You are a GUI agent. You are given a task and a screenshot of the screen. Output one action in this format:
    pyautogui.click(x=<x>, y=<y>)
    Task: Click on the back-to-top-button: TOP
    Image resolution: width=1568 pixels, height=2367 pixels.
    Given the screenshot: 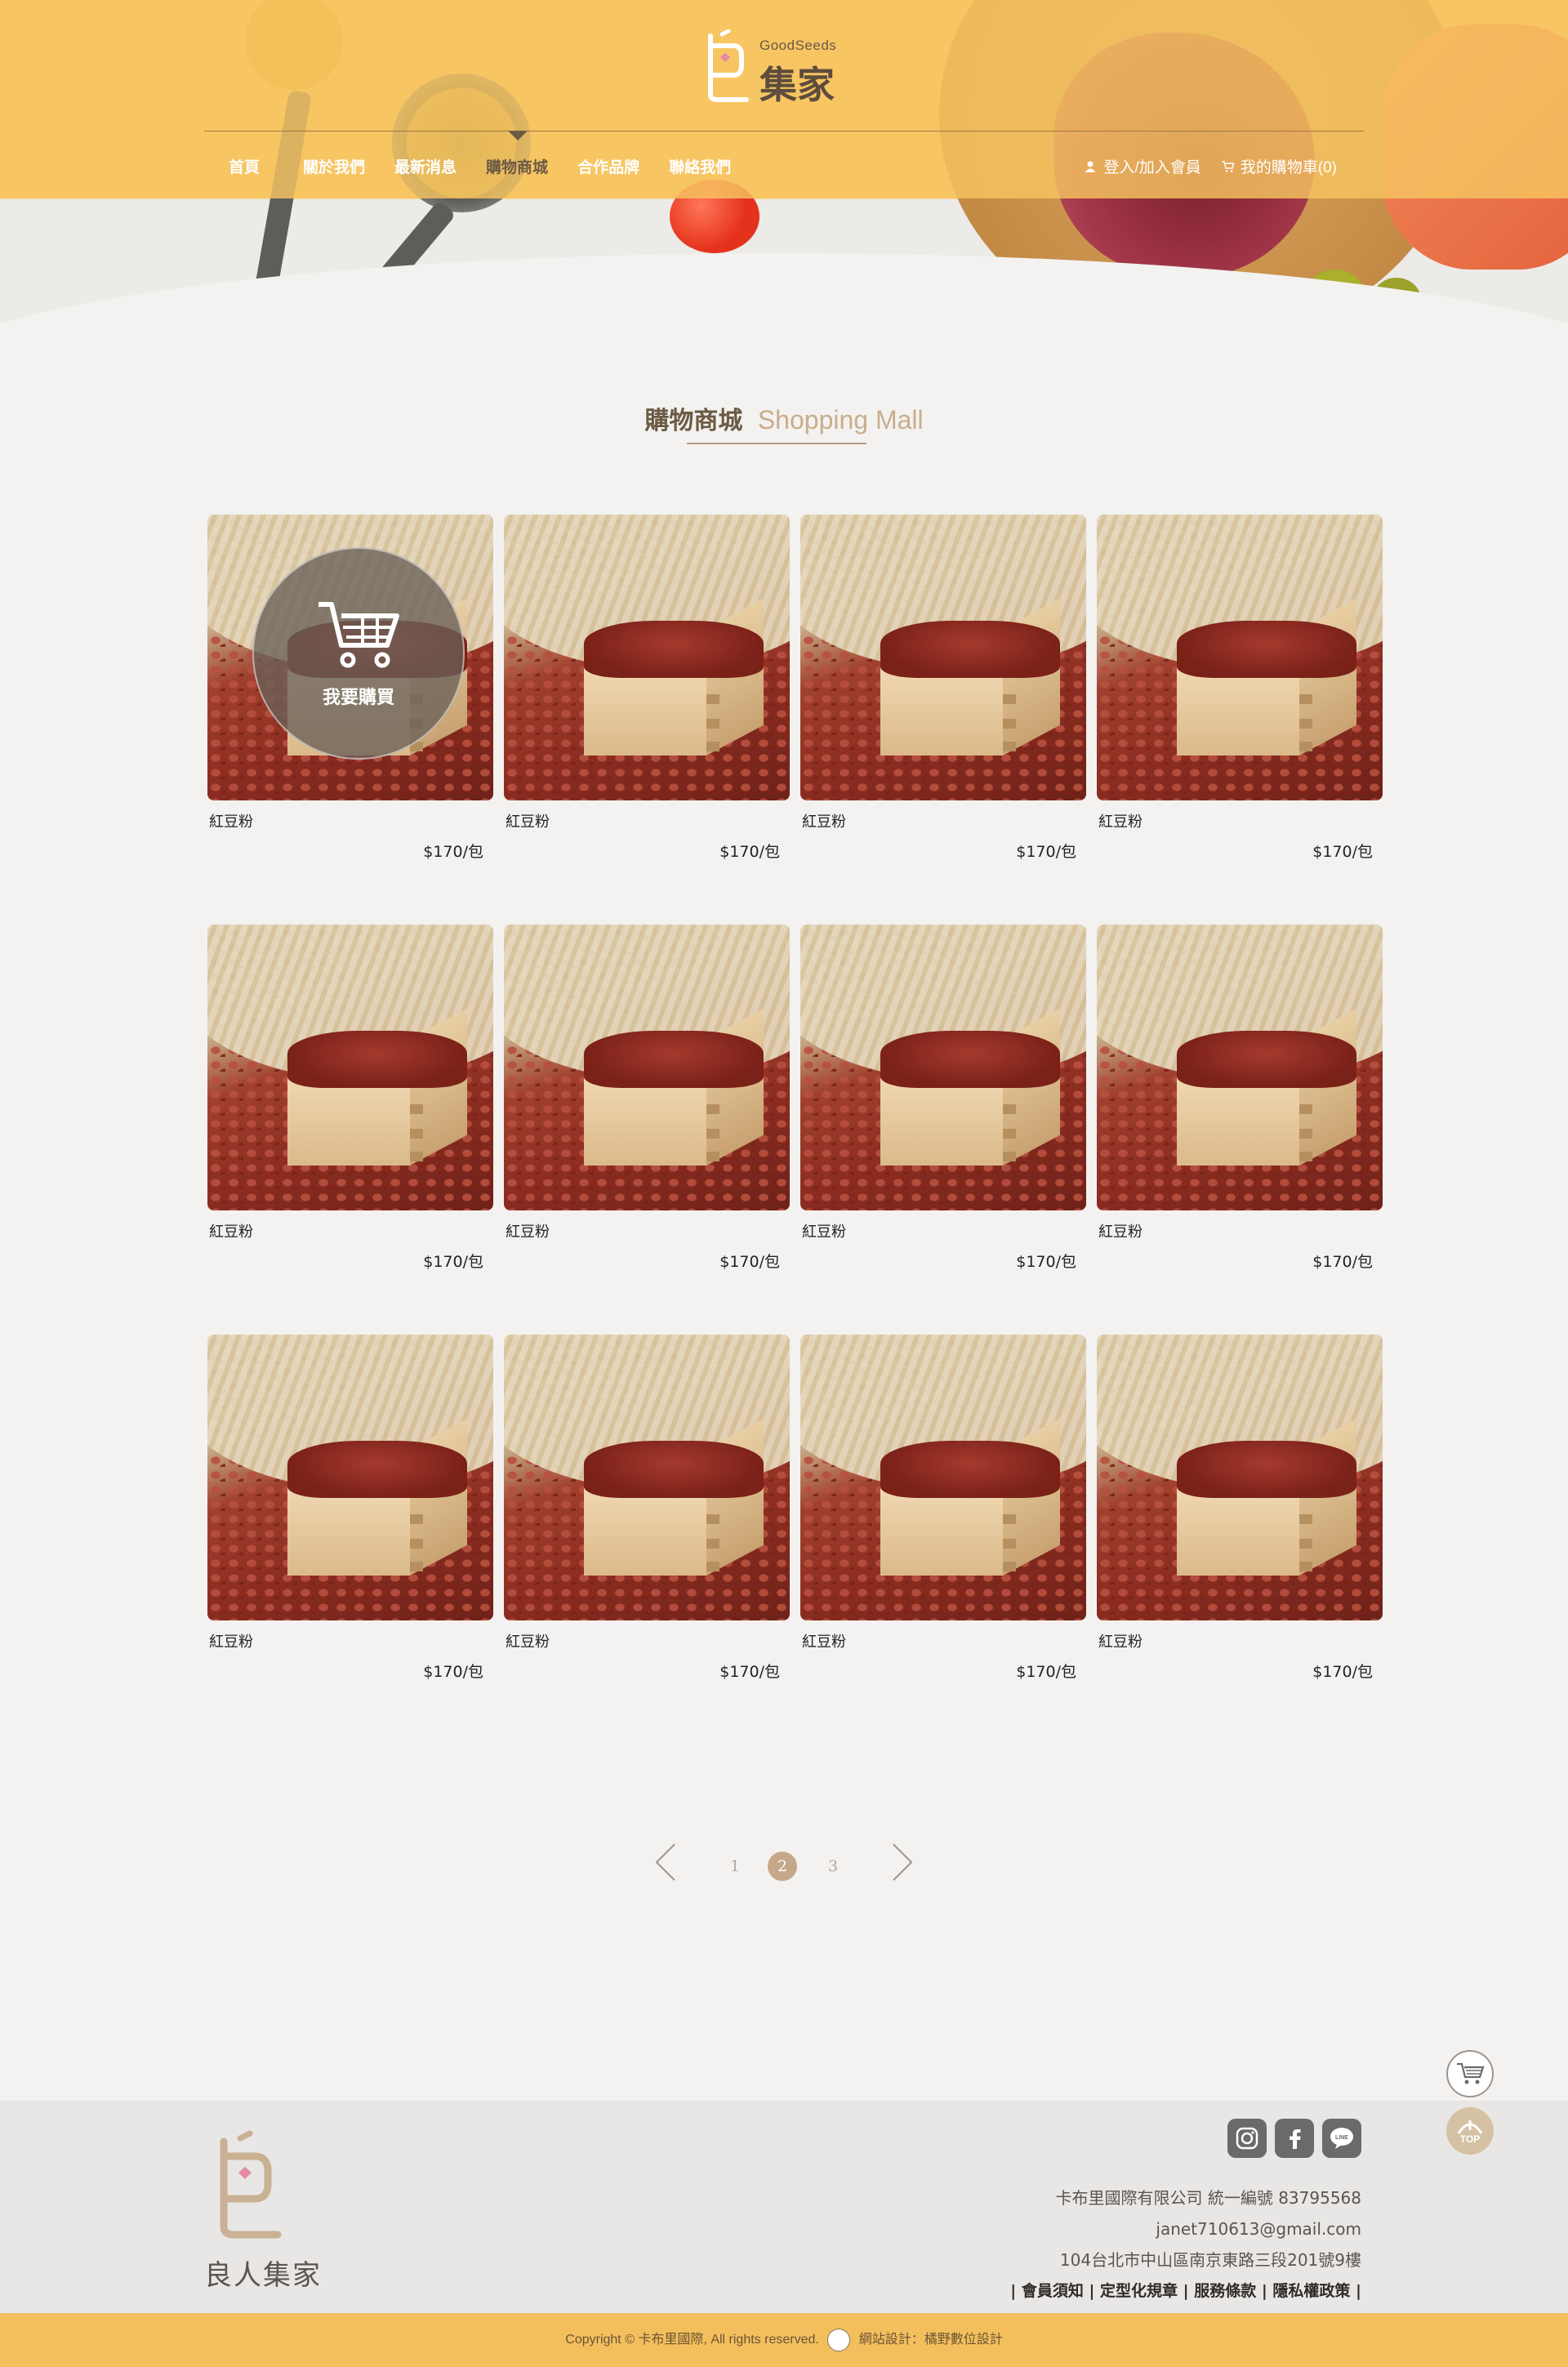 What is the action you would take?
    pyautogui.click(x=1470, y=2131)
    